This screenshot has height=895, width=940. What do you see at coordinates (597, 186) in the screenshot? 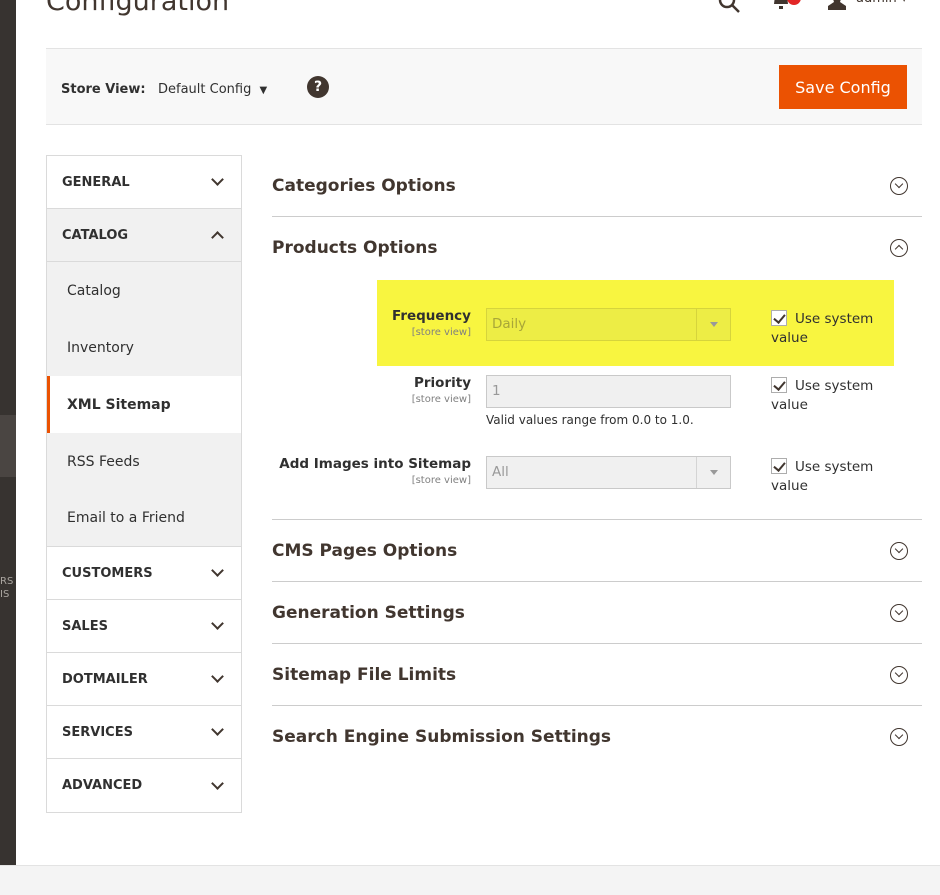
I see `section-categories-options: Categories Options` at bounding box center [597, 186].